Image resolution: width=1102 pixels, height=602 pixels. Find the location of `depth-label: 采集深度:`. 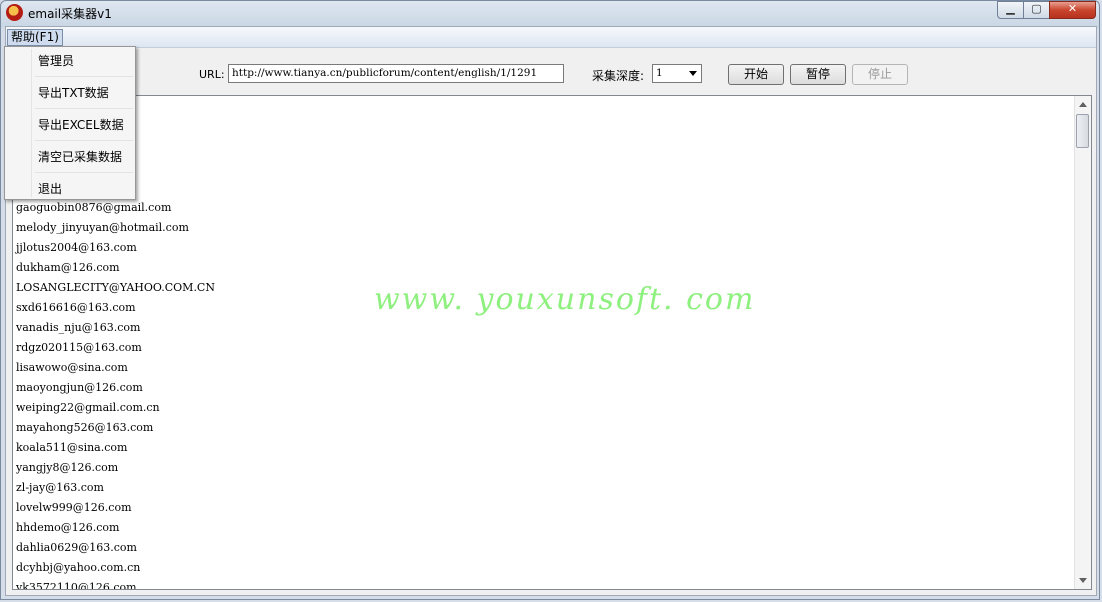

depth-label: 采集深度: is located at coordinates (618, 76).